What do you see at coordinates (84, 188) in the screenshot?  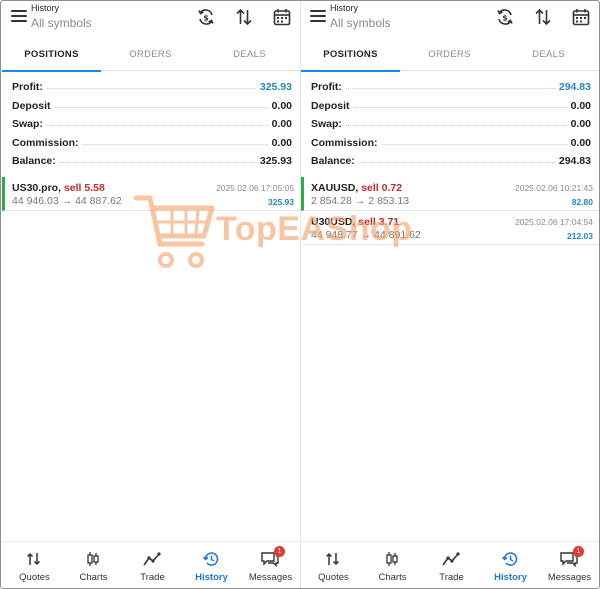 I see `deal-side: sell 5.58` at bounding box center [84, 188].